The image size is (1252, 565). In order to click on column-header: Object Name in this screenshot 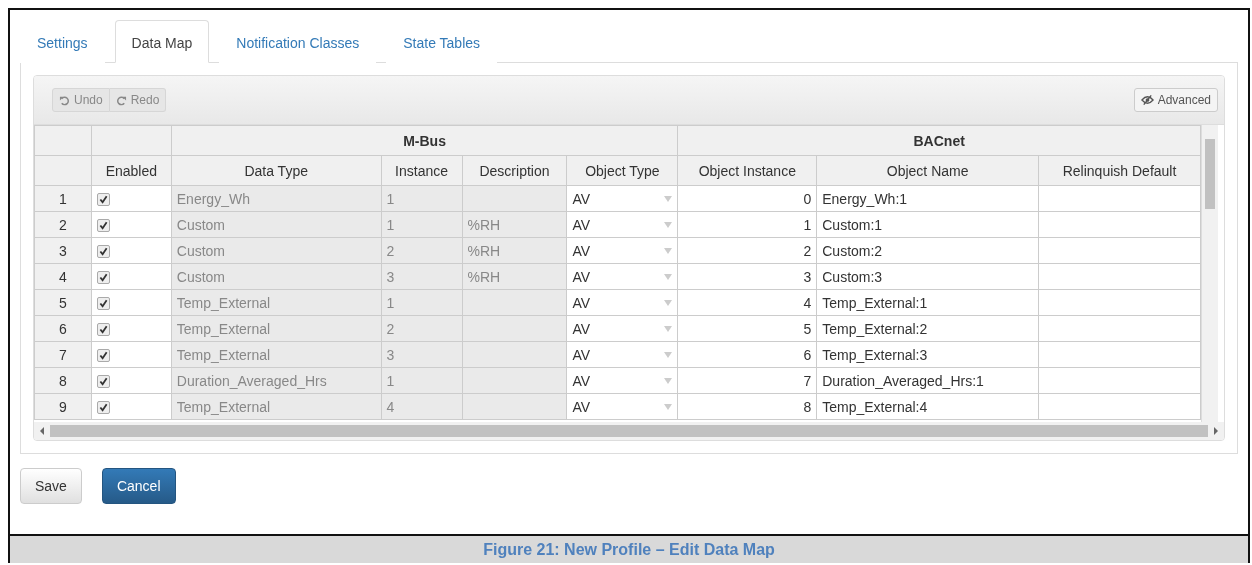, I will do `click(927, 170)`.